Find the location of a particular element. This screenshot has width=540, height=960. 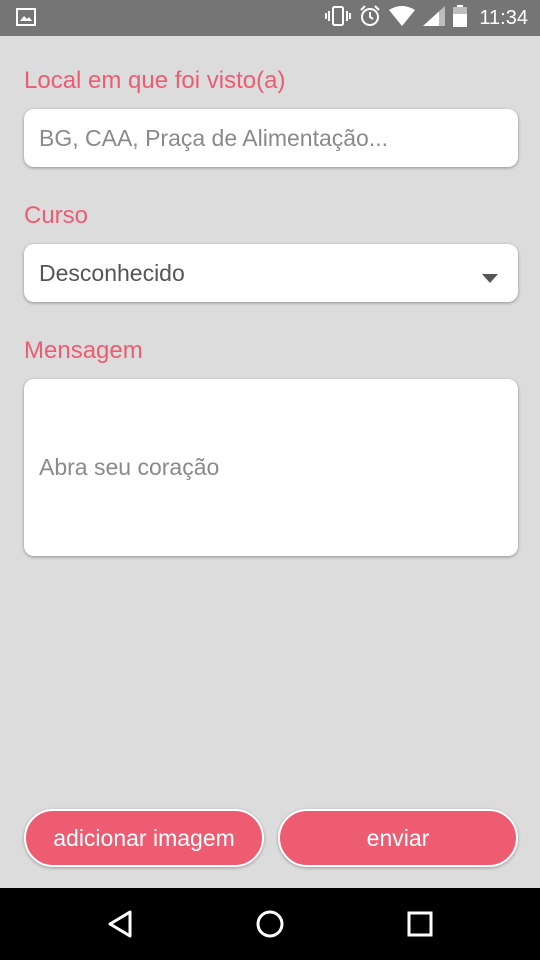

signal-icon is located at coordinates (434, 18).